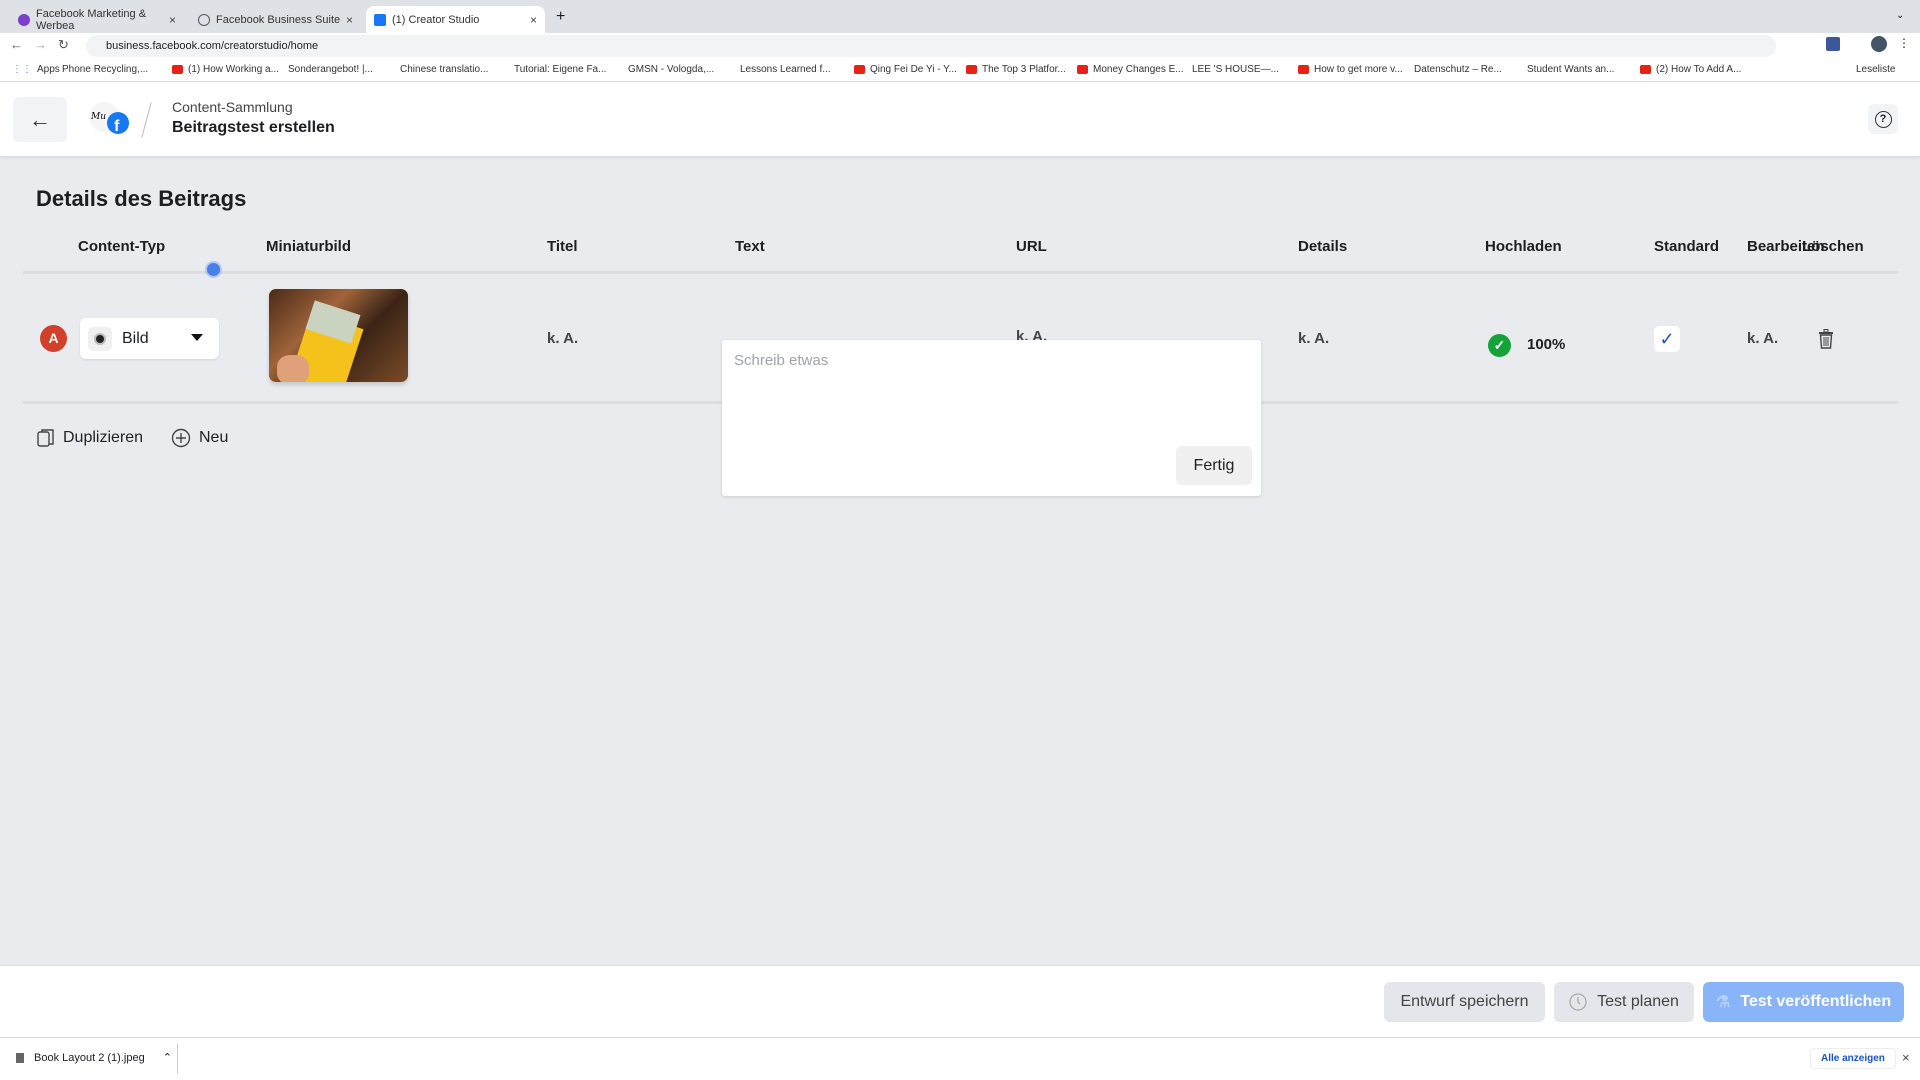  What do you see at coordinates (94, 1057) in the screenshot?
I see `download-item: Book Layout 2 (1).jpeg ⌃` at bounding box center [94, 1057].